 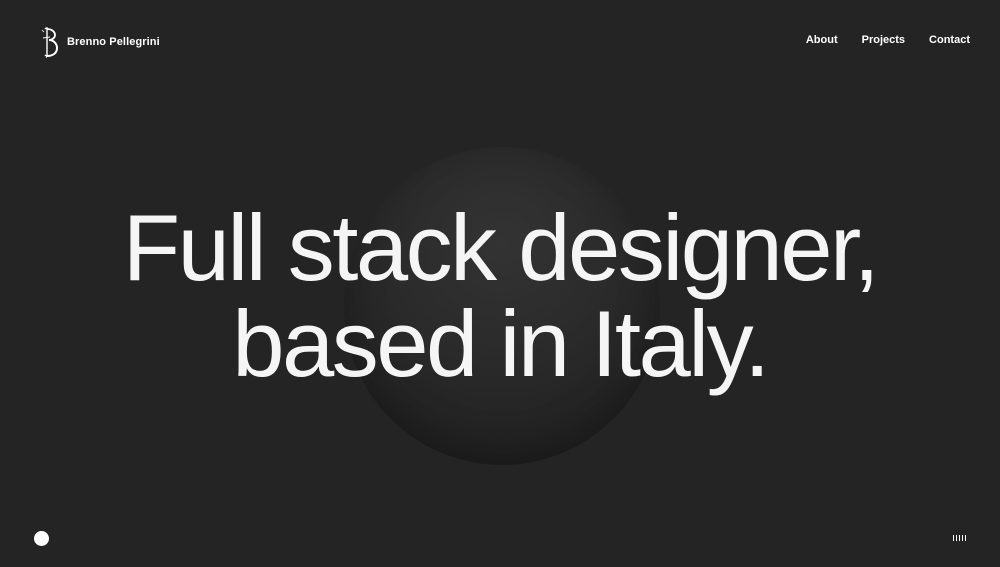 What do you see at coordinates (500, 41) in the screenshot?
I see `site-header: Brenno Pellegrini About Projects Contact` at bounding box center [500, 41].